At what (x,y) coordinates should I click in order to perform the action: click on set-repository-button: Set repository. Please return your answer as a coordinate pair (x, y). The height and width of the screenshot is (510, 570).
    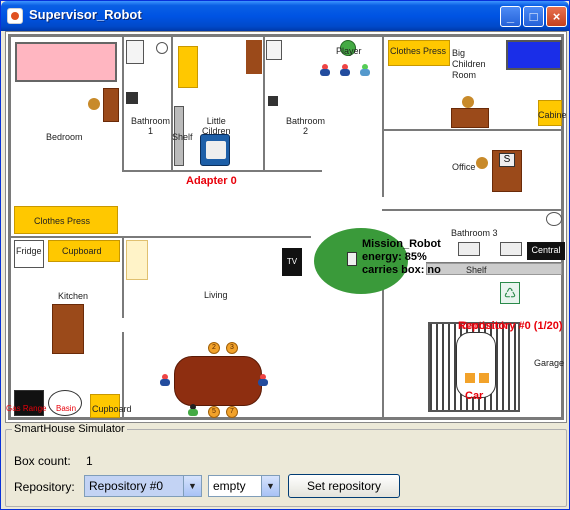
    Looking at the image, I should click on (344, 486).